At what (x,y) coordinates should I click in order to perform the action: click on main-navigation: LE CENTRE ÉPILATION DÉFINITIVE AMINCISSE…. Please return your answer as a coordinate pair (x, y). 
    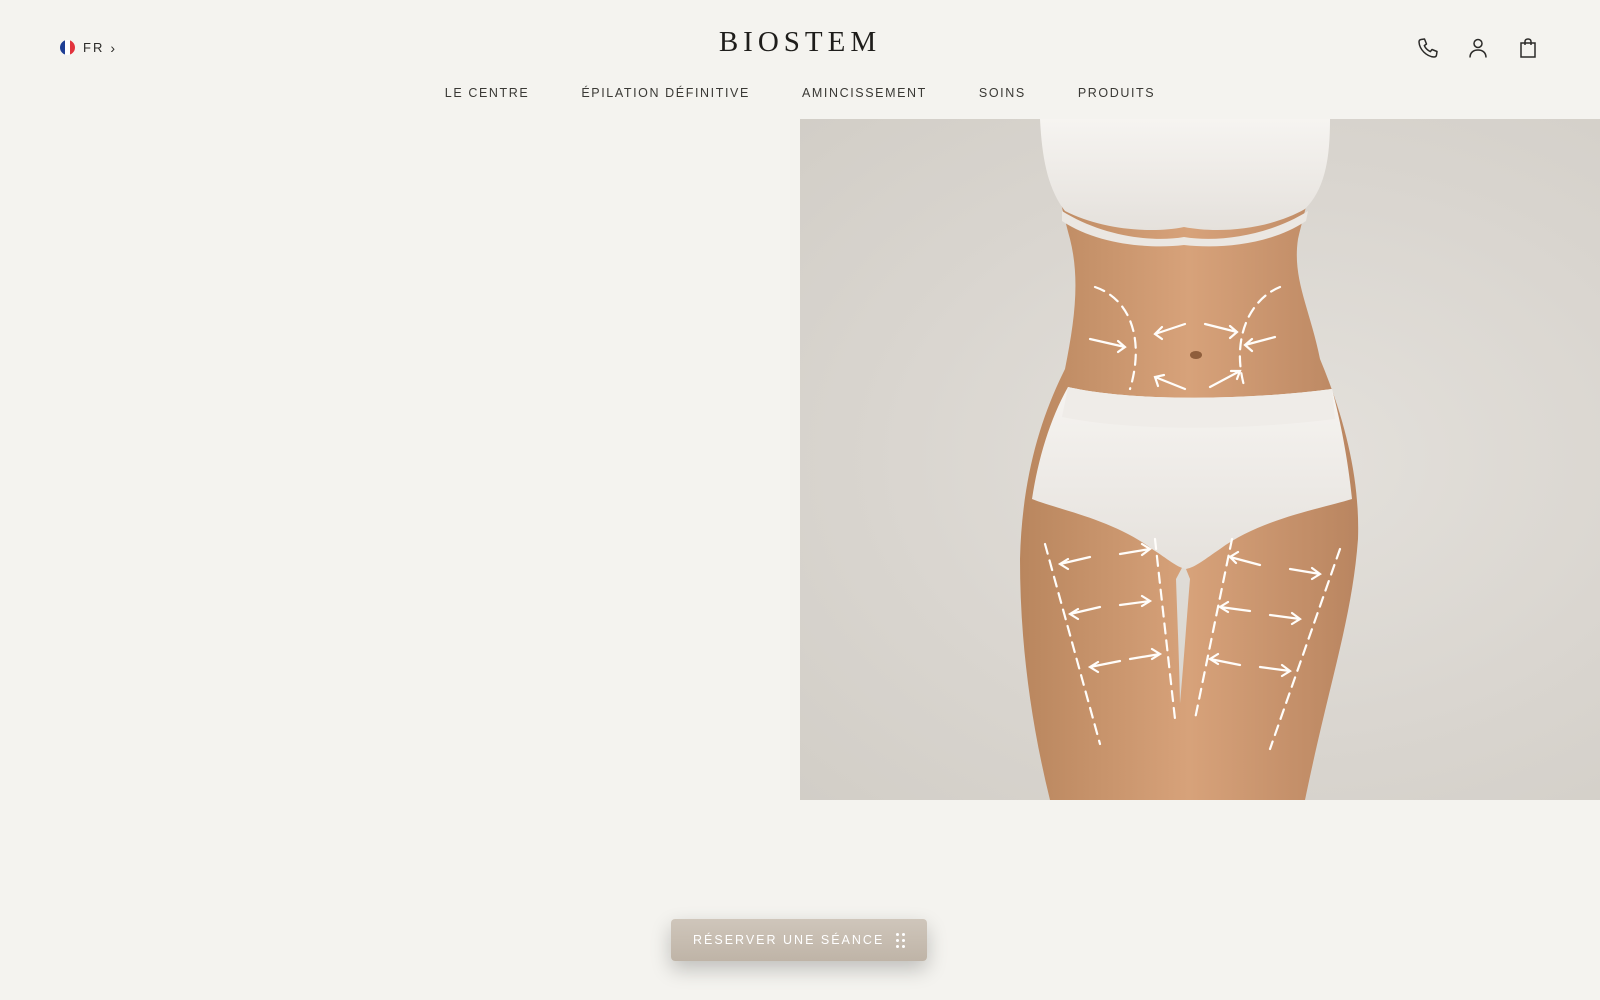
    Looking at the image, I should click on (800, 93).